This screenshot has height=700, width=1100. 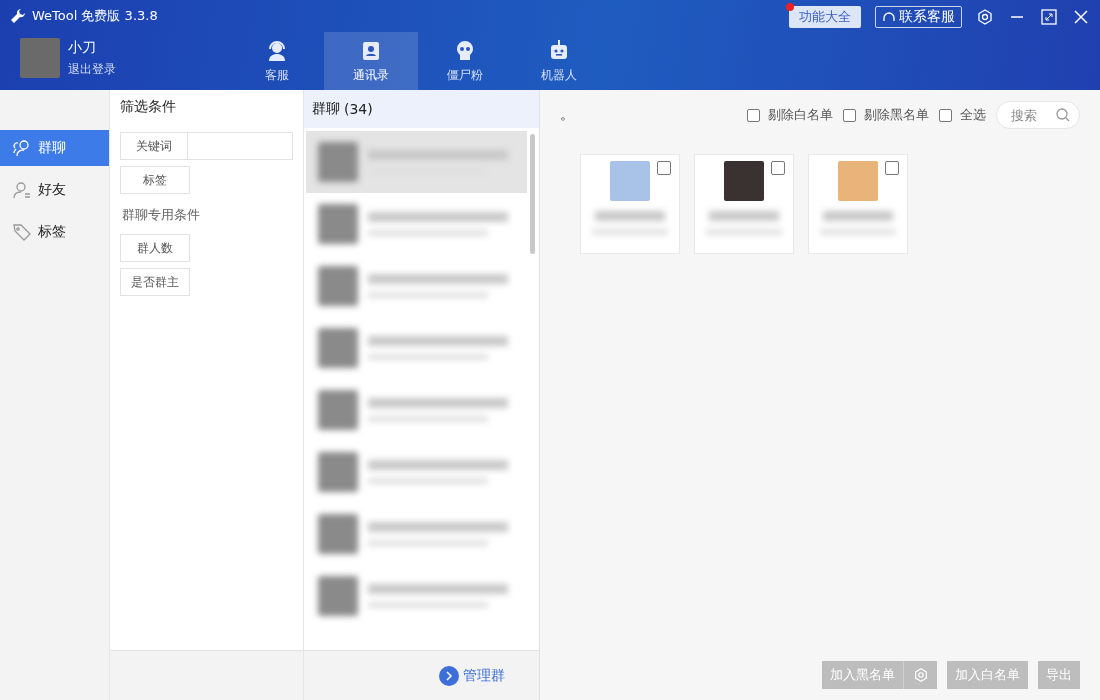 I want to click on contact-card, so click(x=744, y=204).